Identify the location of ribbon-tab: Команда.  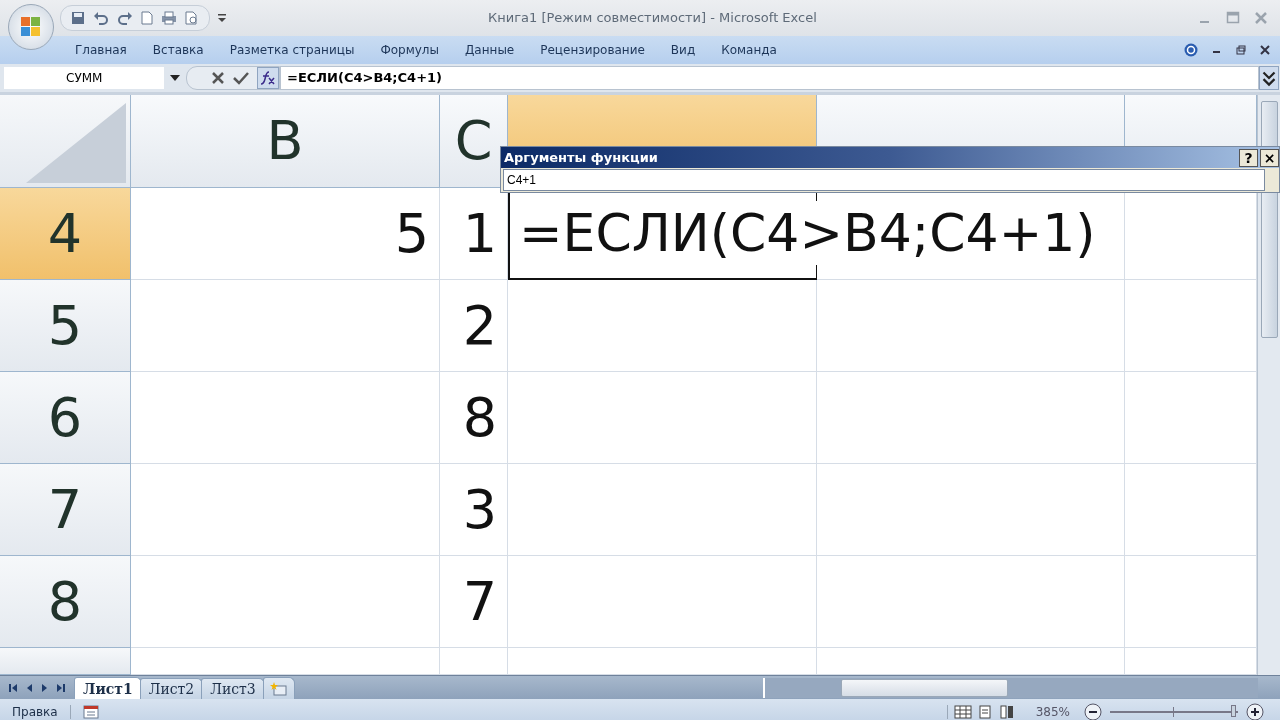
(749, 50).